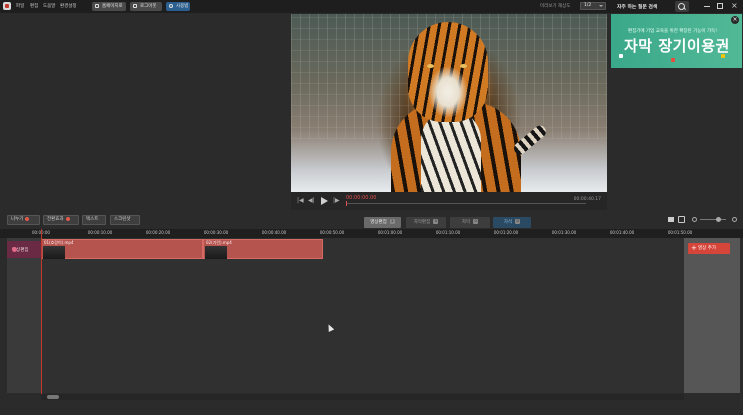 This screenshot has width=743, height=415. Describe the element at coordinates (512, 222) in the screenshot. I see `tab-magnet: 자석 0` at that location.